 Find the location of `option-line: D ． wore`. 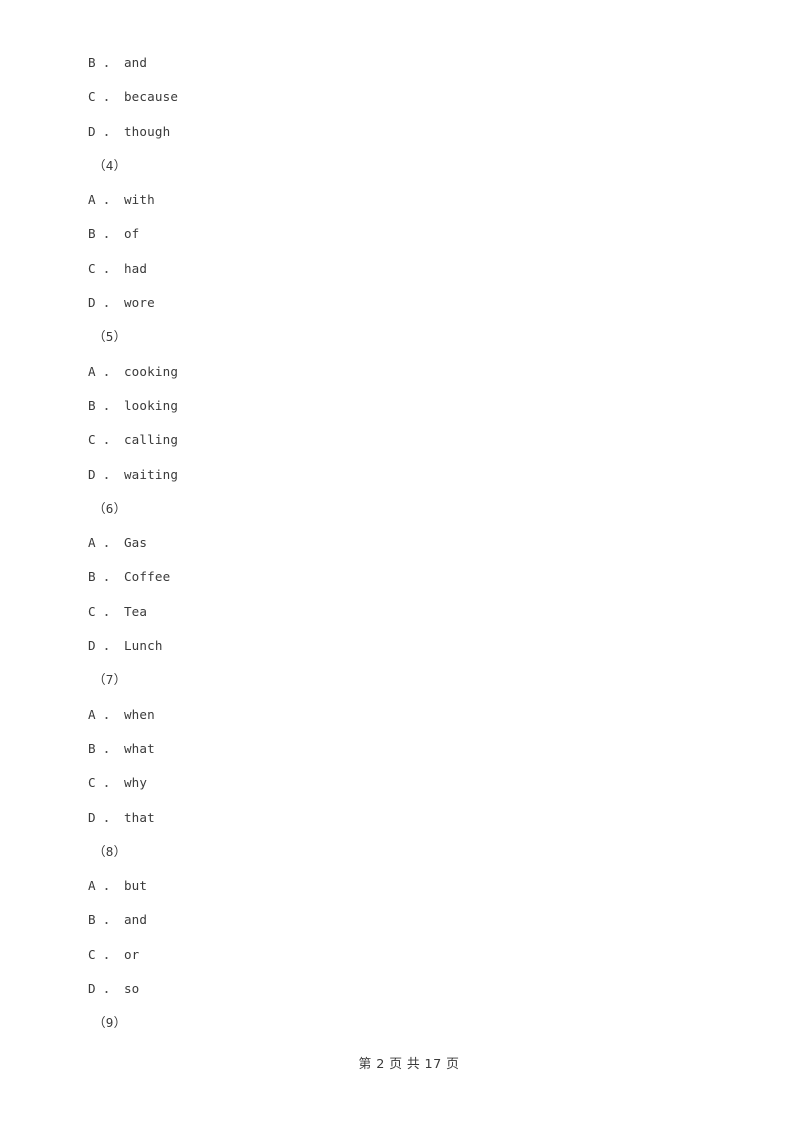

option-line: D ． wore is located at coordinates (121, 303).